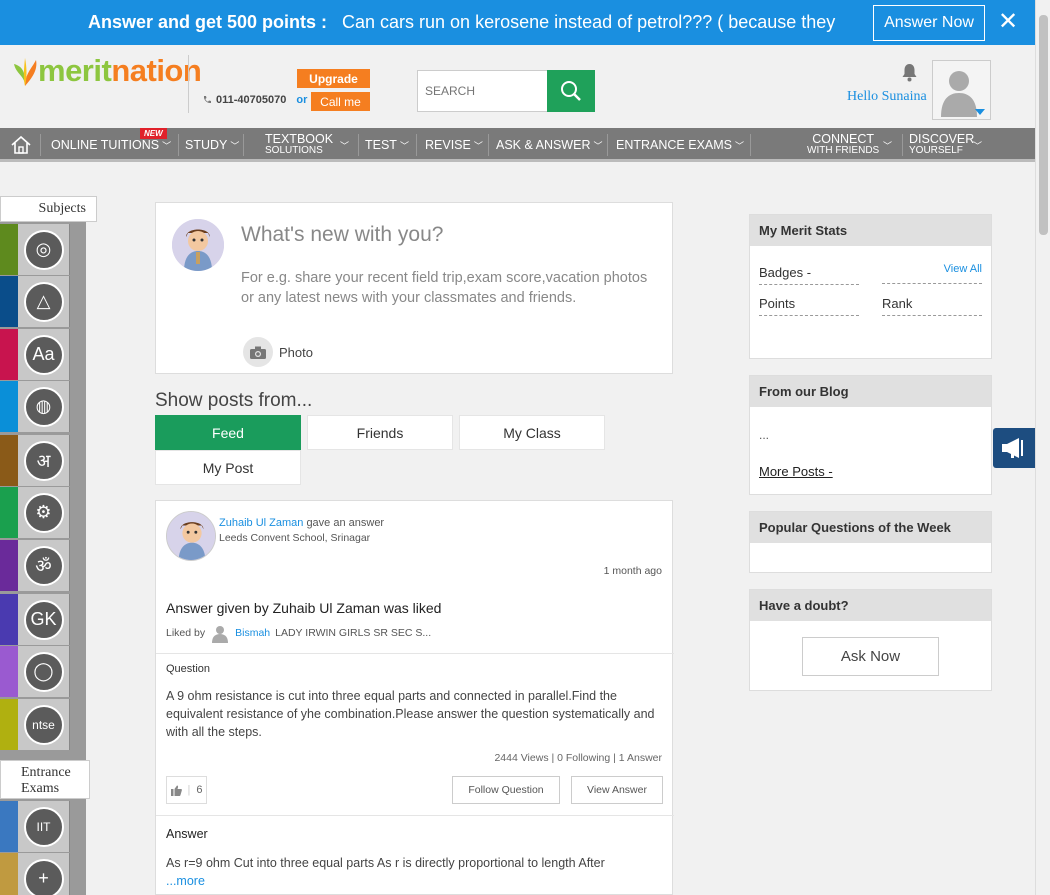 This screenshot has height=895, width=1050. Describe the element at coordinates (870, 527) in the screenshot. I see `popular-questions-title: Popular Questions of the Week` at that location.